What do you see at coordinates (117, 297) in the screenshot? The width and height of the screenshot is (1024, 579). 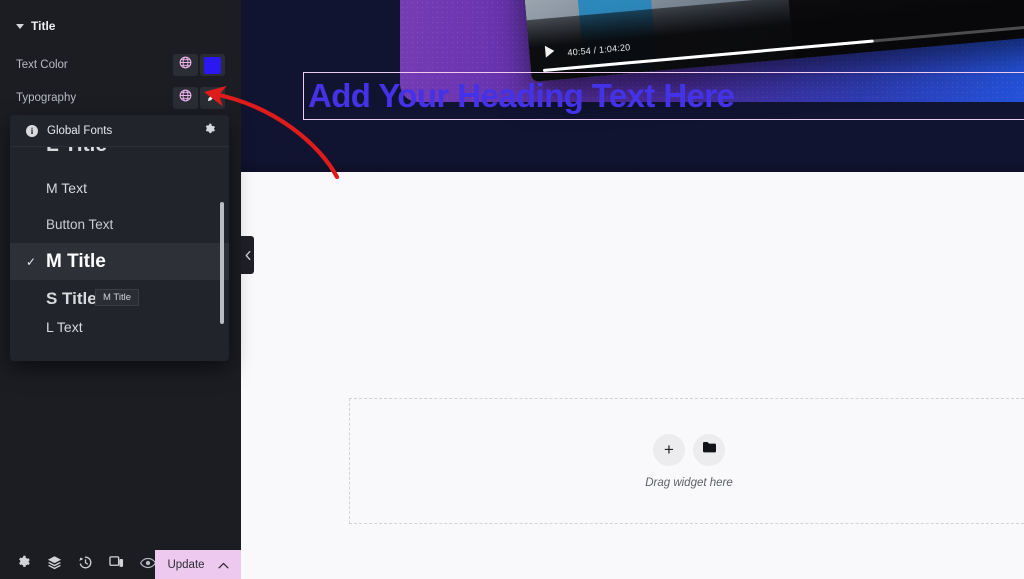 I see `tooltip: M Title` at bounding box center [117, 297].